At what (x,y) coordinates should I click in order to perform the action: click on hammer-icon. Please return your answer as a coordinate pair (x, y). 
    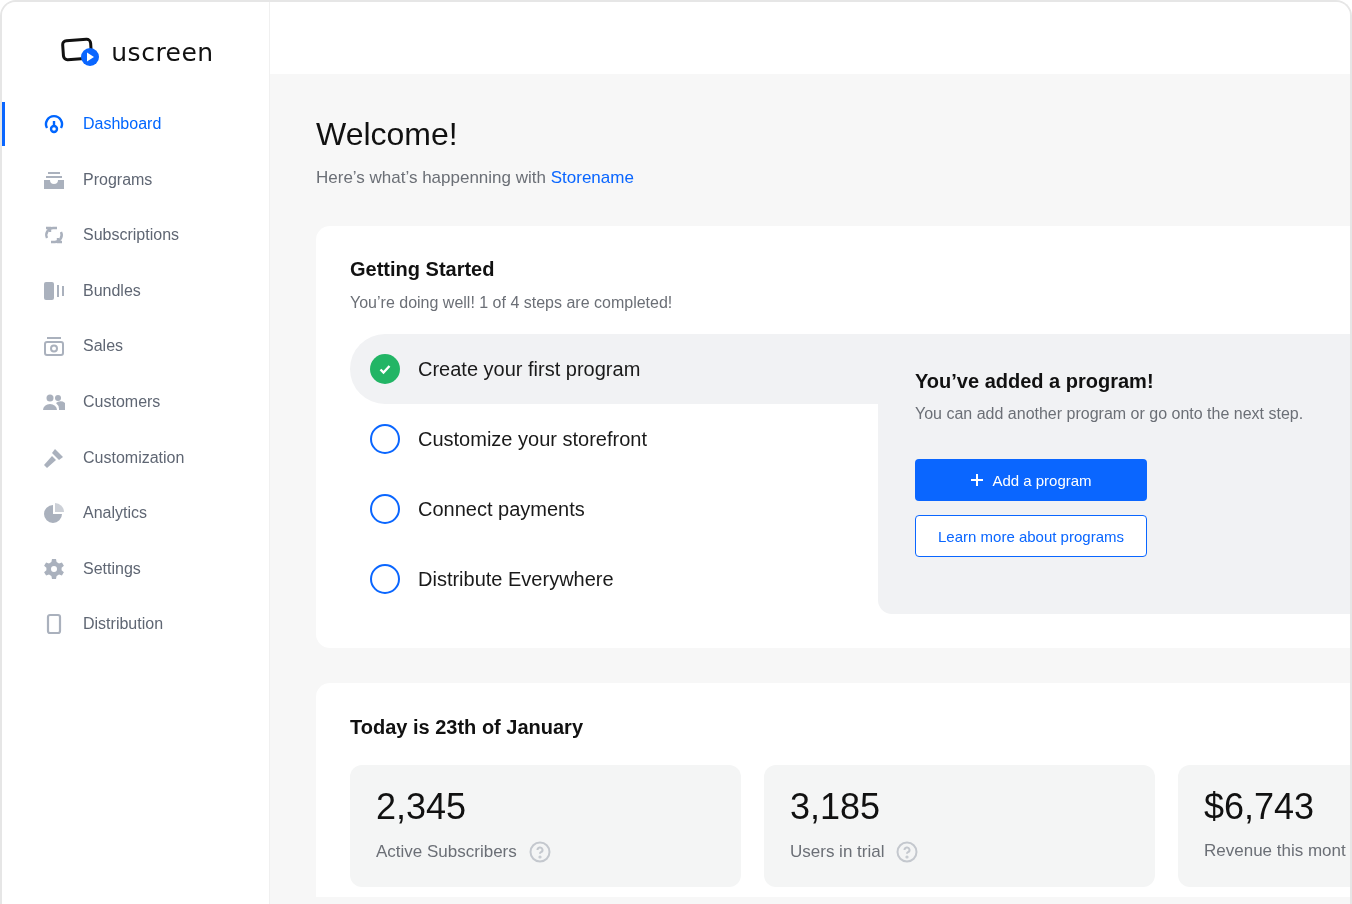
    Looking at the image, I should click on (54, 457).